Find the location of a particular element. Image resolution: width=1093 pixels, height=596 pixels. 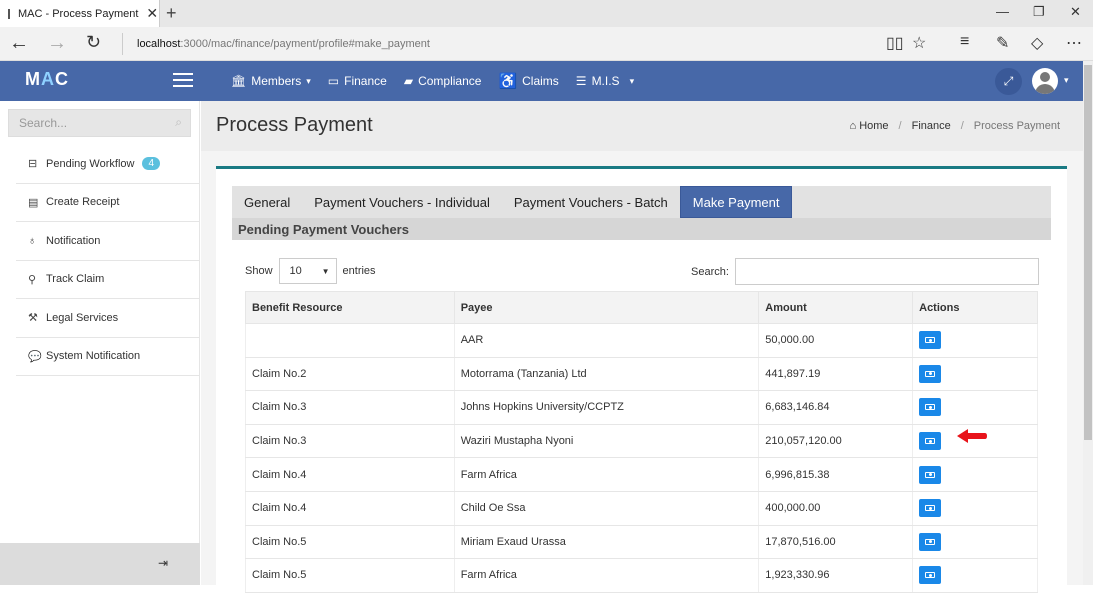

sidebar-item-system-notification: 💬 System Notification is located at coordinates (108, 357).